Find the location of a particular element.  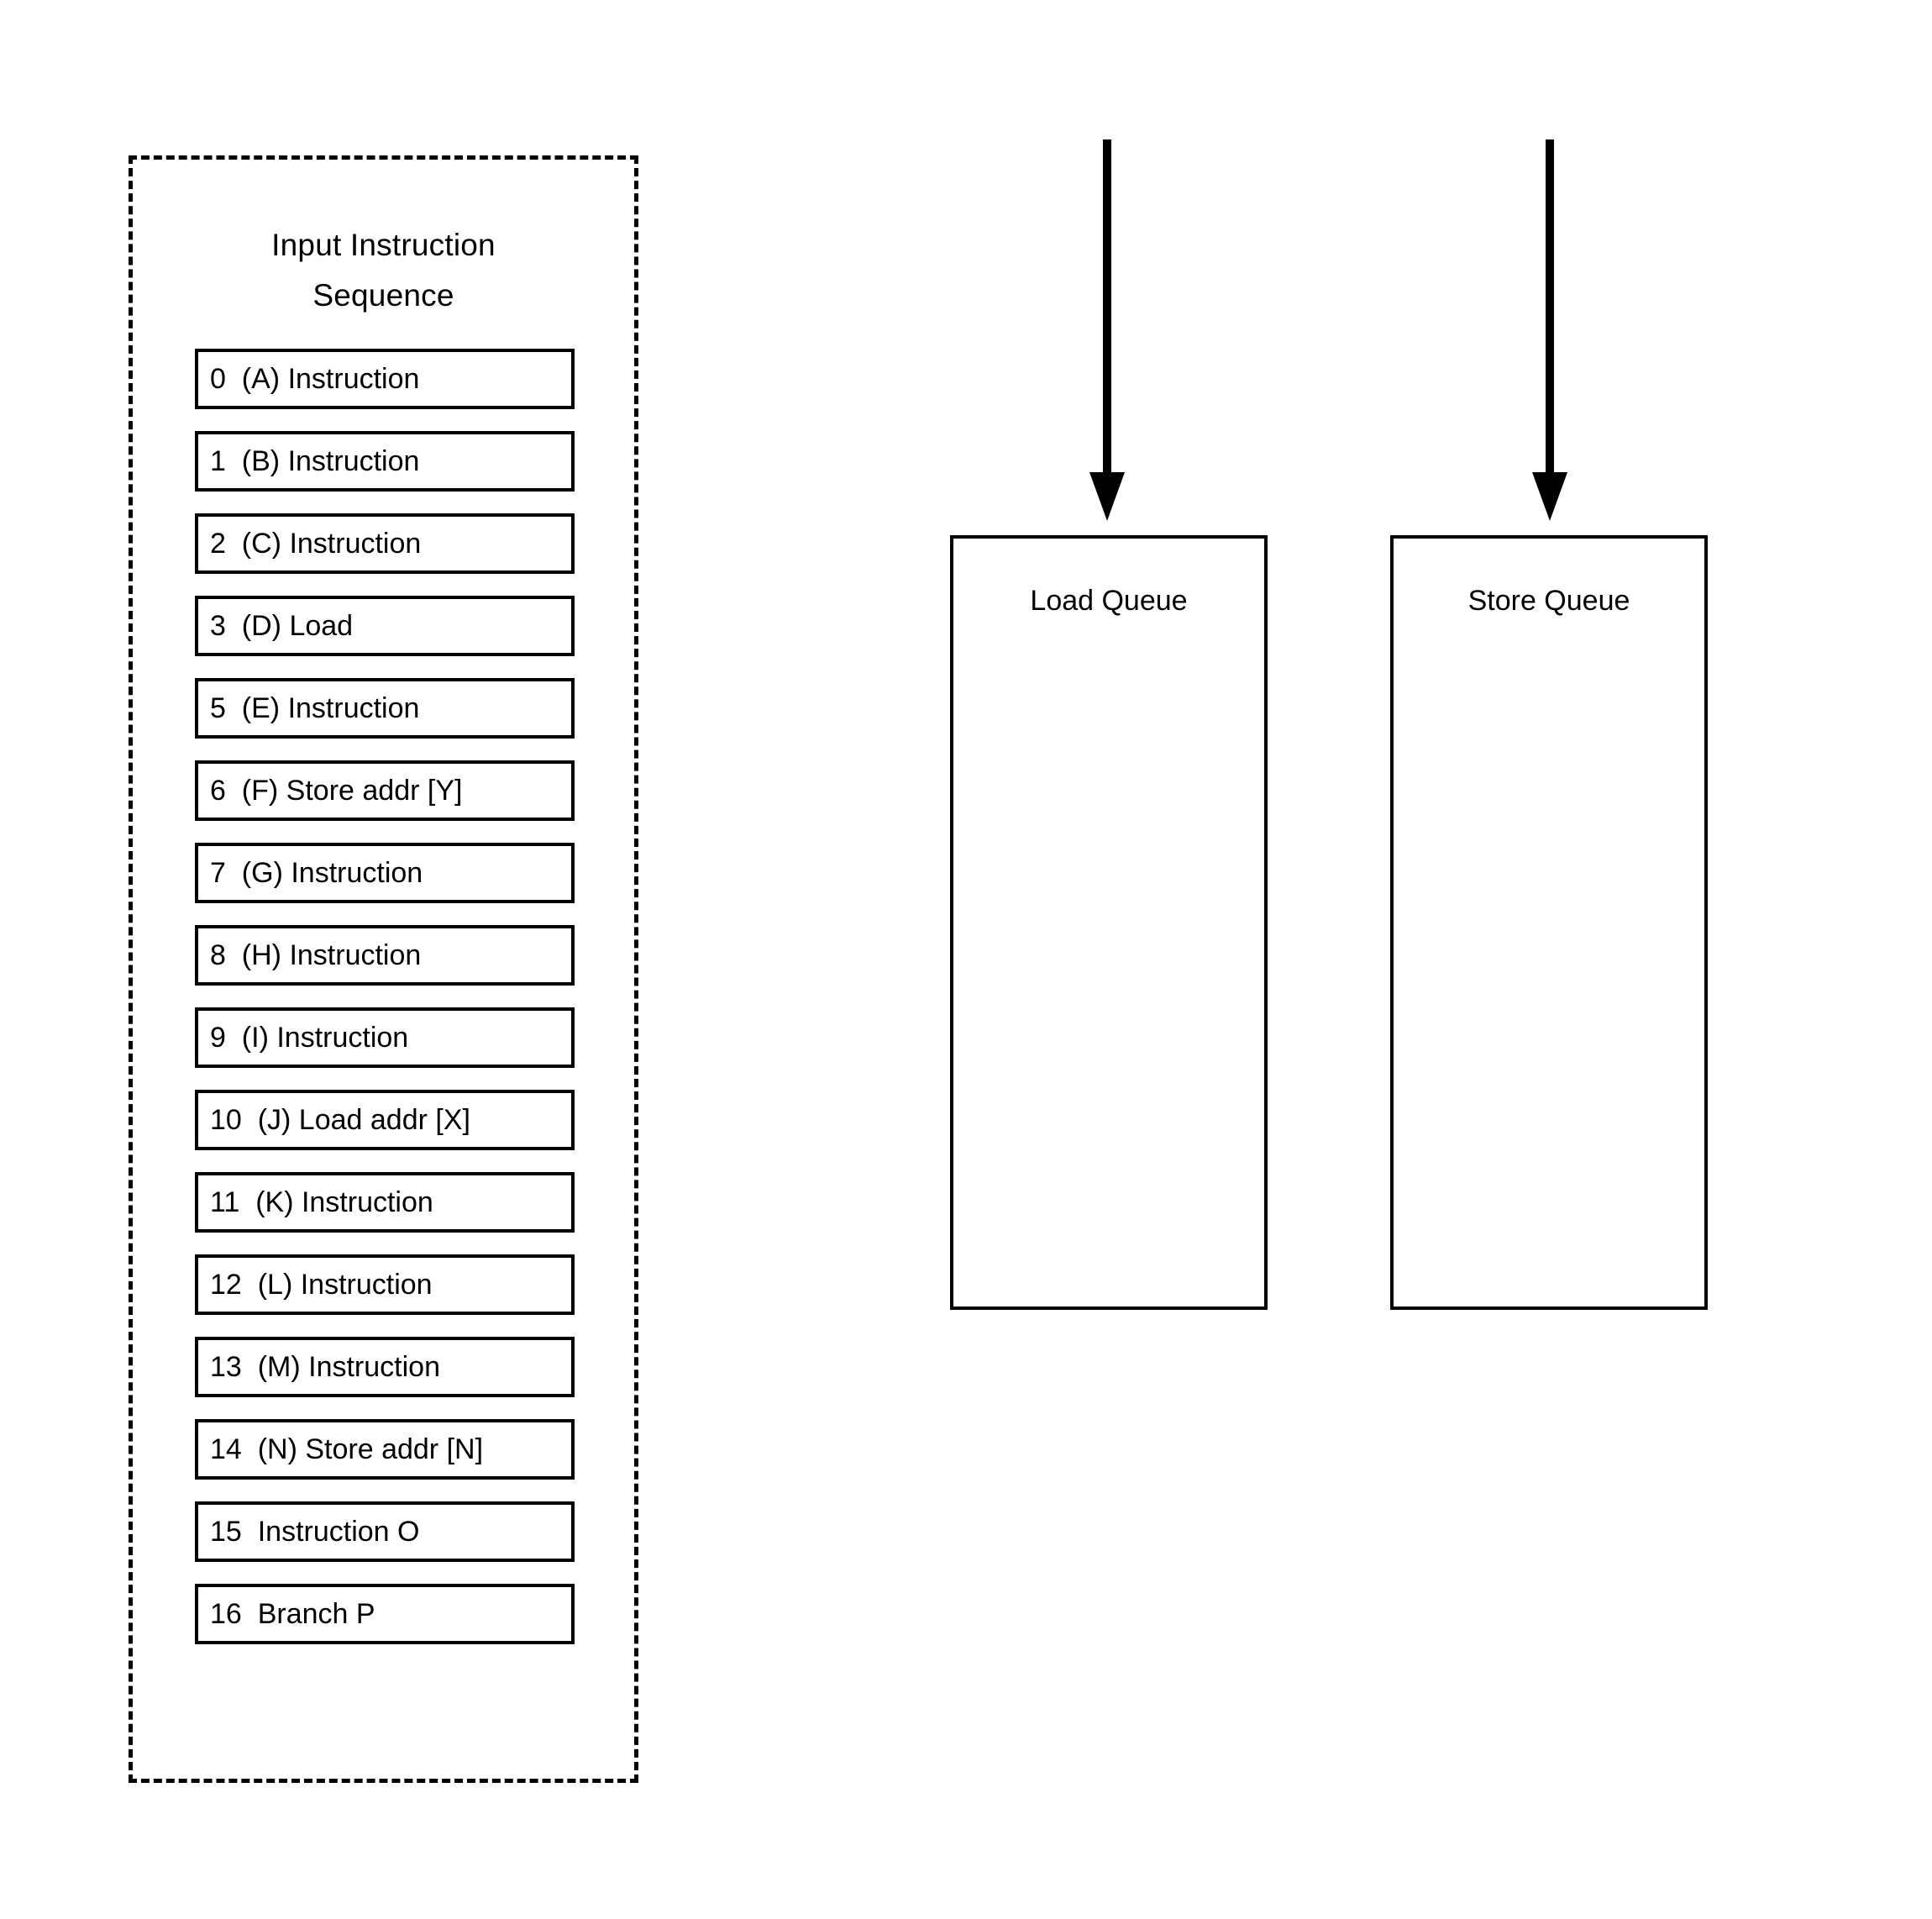

instruction-label: 11 (K) Instruction is located at coordinates (321, 1202).